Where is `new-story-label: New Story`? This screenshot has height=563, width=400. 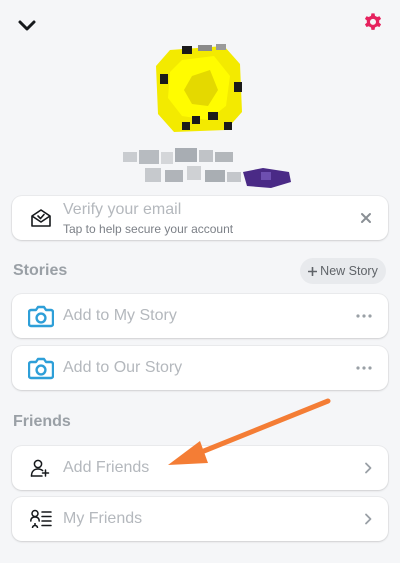 new-story-label: New Story is located at coordinates (349, 271).